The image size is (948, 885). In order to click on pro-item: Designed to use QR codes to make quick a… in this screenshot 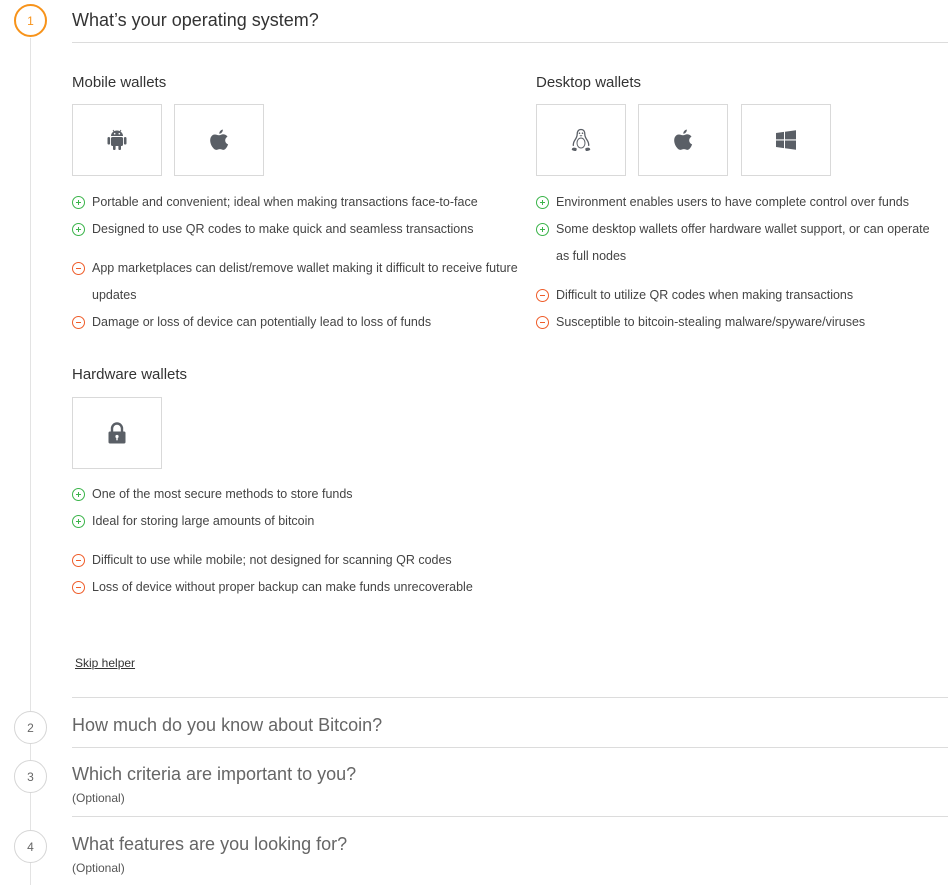, I will do `click(297, 229)`.